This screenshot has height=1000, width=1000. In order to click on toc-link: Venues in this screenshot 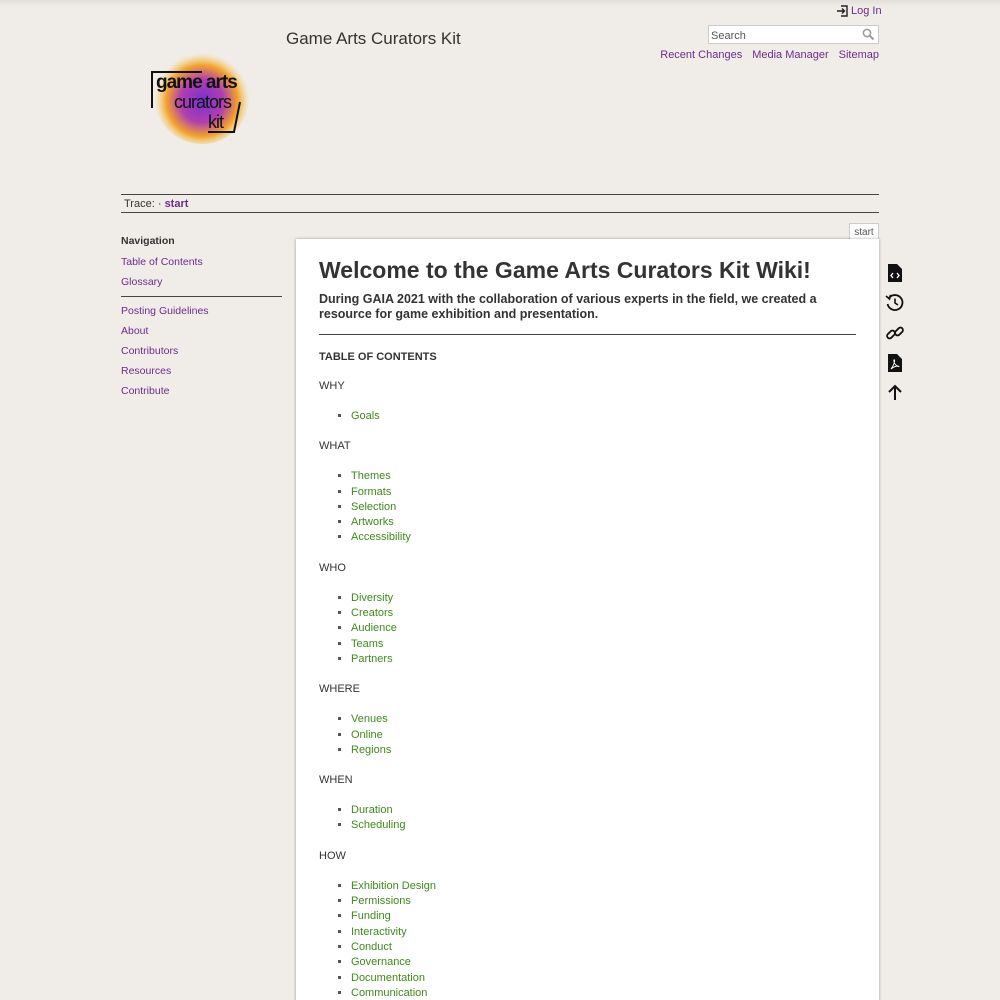, I will do `click(369, 719)`.